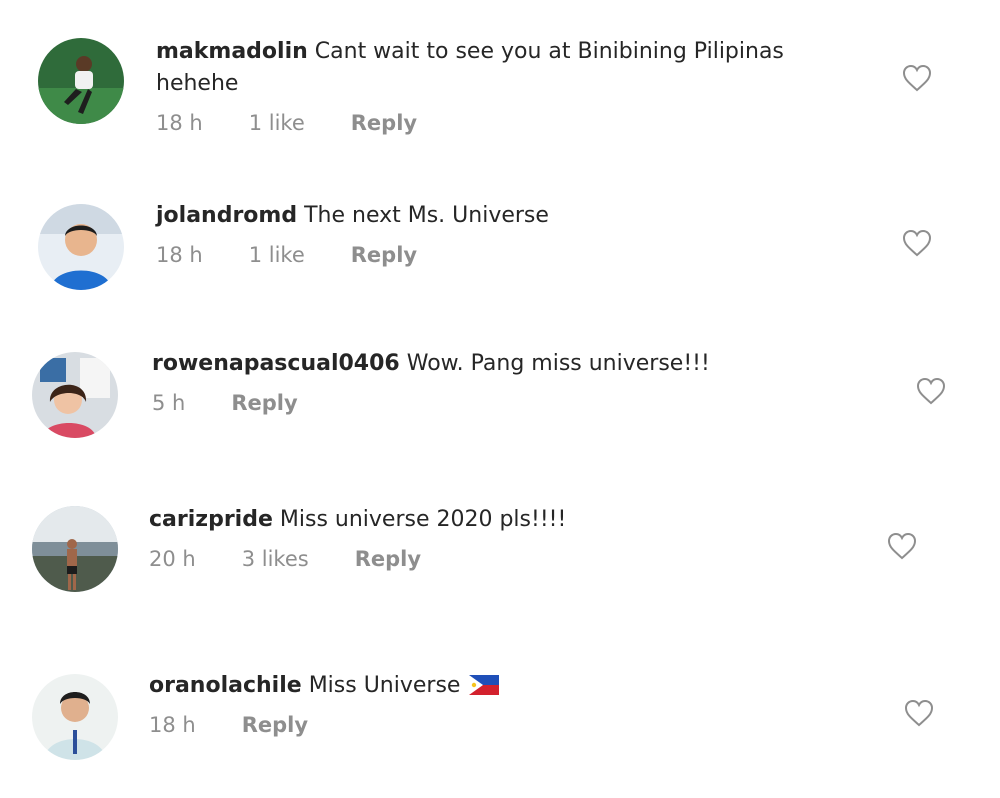  Describe the element at coordinates (169, 403) in the screenshot. I see `comment-time: 5 h` at that location.